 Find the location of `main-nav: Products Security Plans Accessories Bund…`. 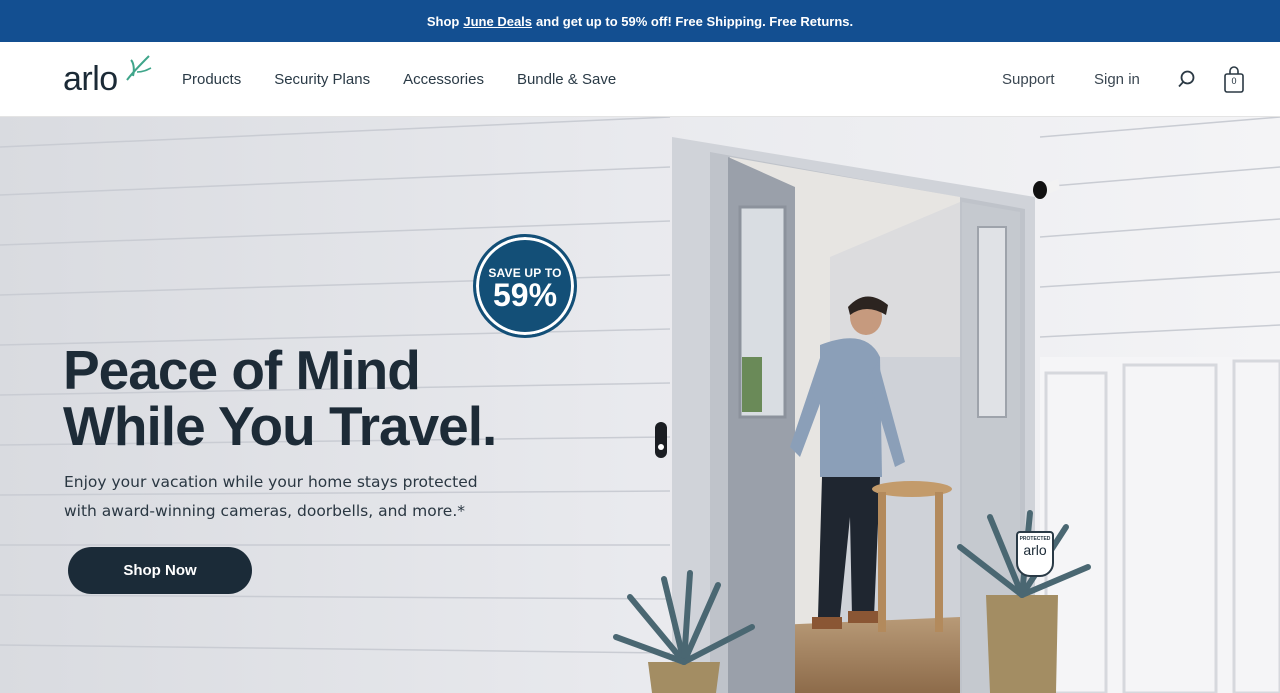

main-nav: Products Security Plans Accessories Bund… is located at coordinates (415, 79).